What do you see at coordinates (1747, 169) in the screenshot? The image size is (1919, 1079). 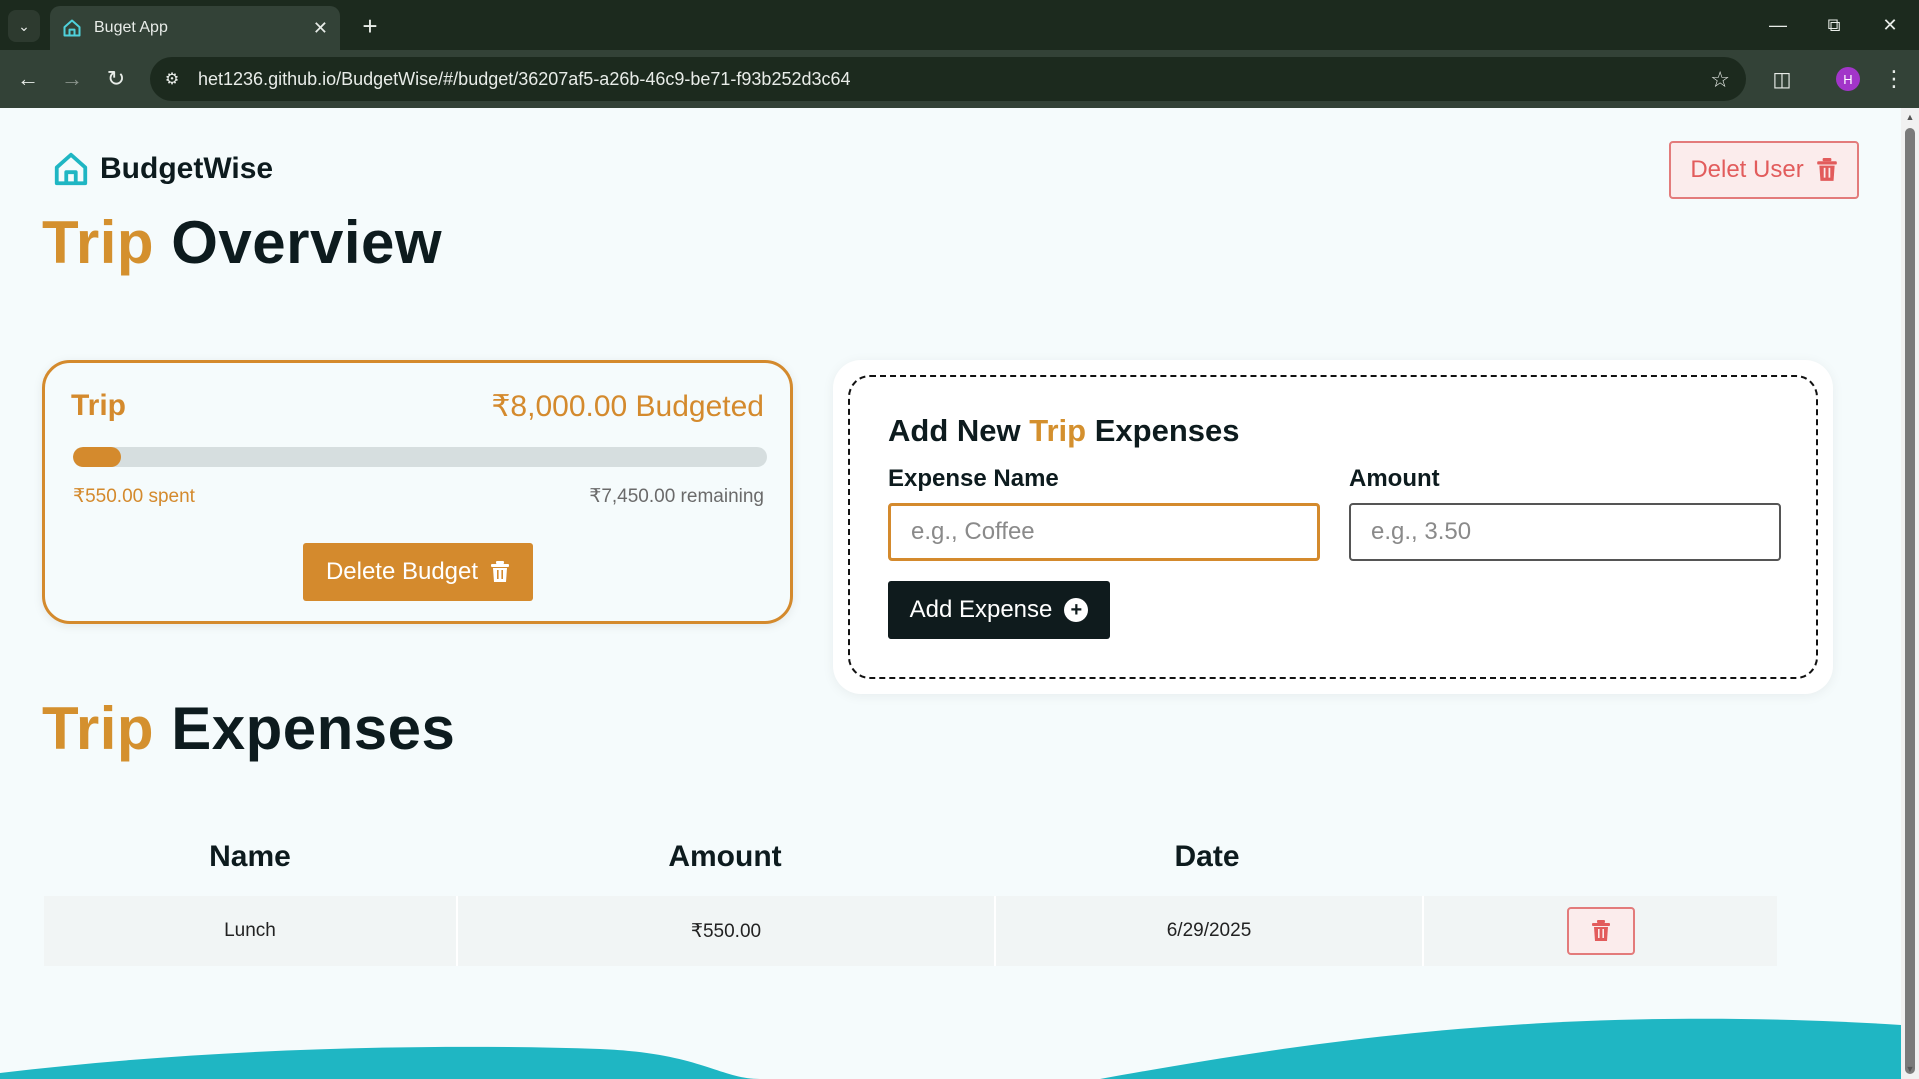 I see `delete-user-label: Delet User` at bounding box center [1747, 169].